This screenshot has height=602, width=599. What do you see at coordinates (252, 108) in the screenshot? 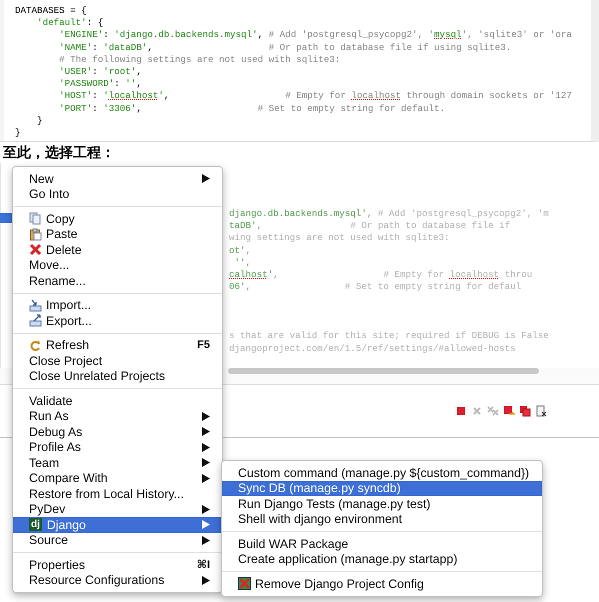
I see `code-line: 'PORT': '3306', # Set to empty string for default.` at bounding box center [252, 108].